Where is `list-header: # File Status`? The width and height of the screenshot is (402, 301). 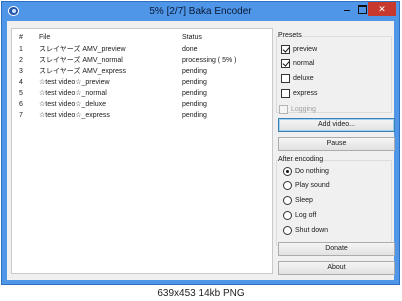 list-header: # File Status is located at coordinates (142, 37).